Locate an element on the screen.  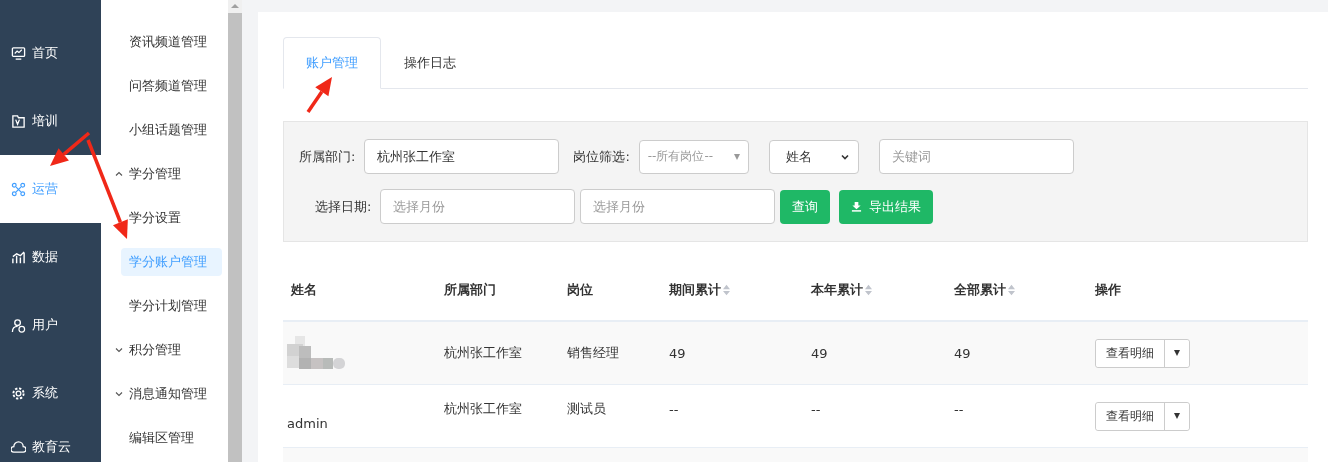
nav-item: 教育云 is located at coordinates (50, 444).